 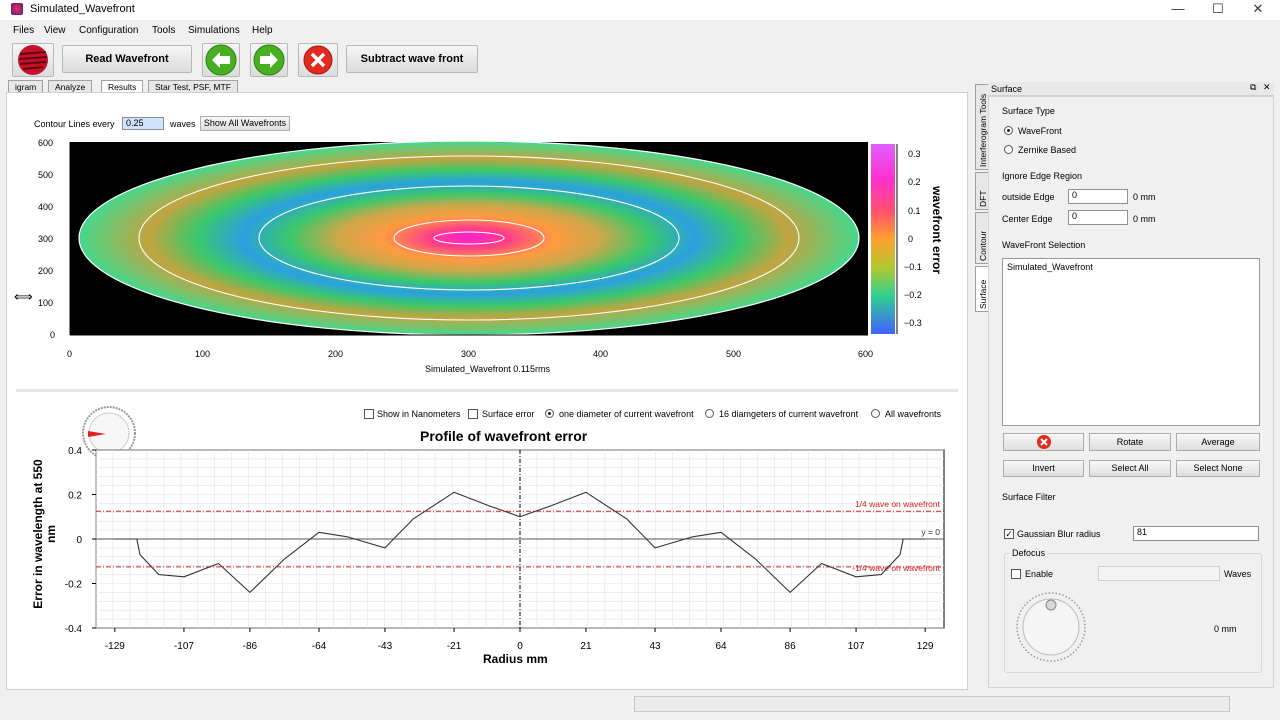 I want to click on tab-analyze: Analyze, so click(x=70, y=86).